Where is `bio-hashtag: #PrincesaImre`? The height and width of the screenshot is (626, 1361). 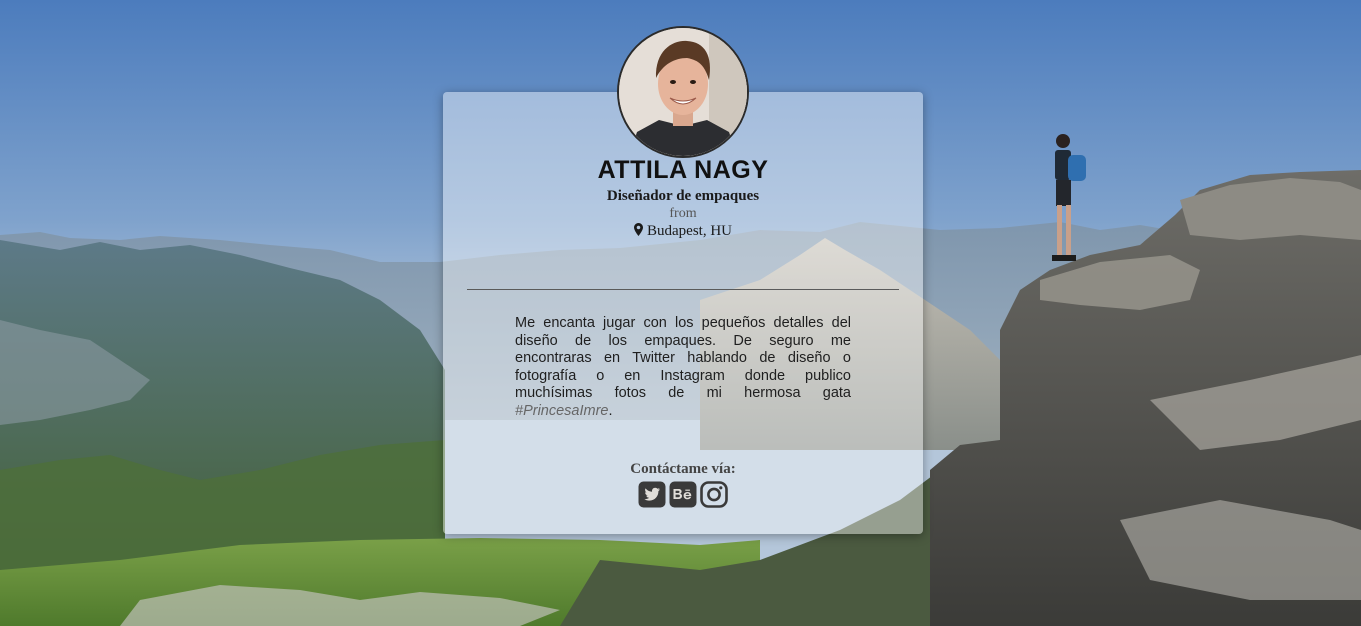 bio-hashtag: #PrincesaImre is located at coordinates (562, 410).